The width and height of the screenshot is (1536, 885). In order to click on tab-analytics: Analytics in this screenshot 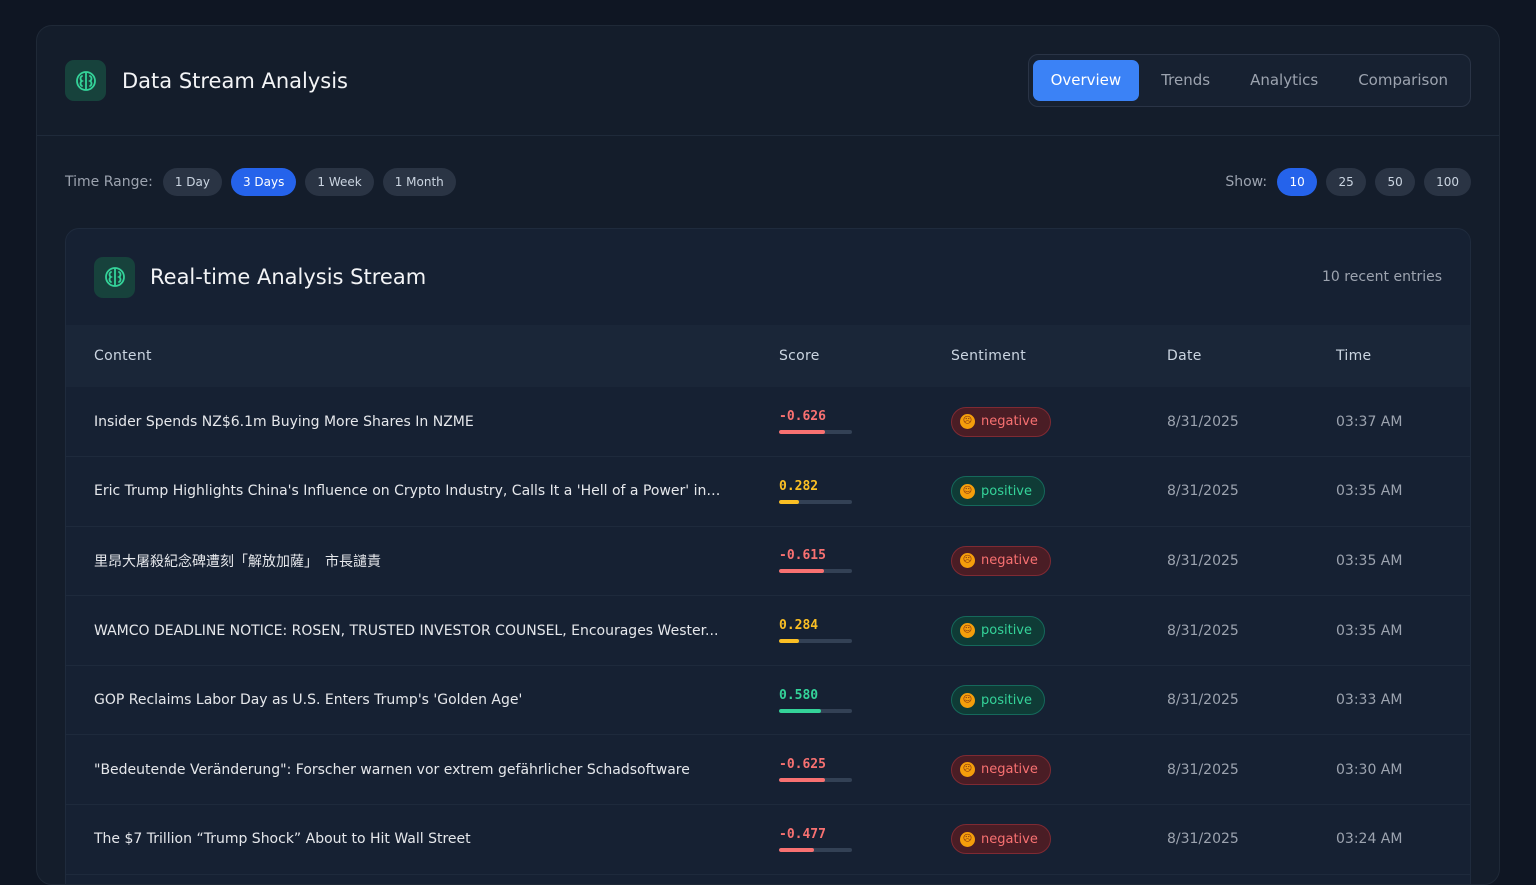, I will do `click(1284, 80)`.